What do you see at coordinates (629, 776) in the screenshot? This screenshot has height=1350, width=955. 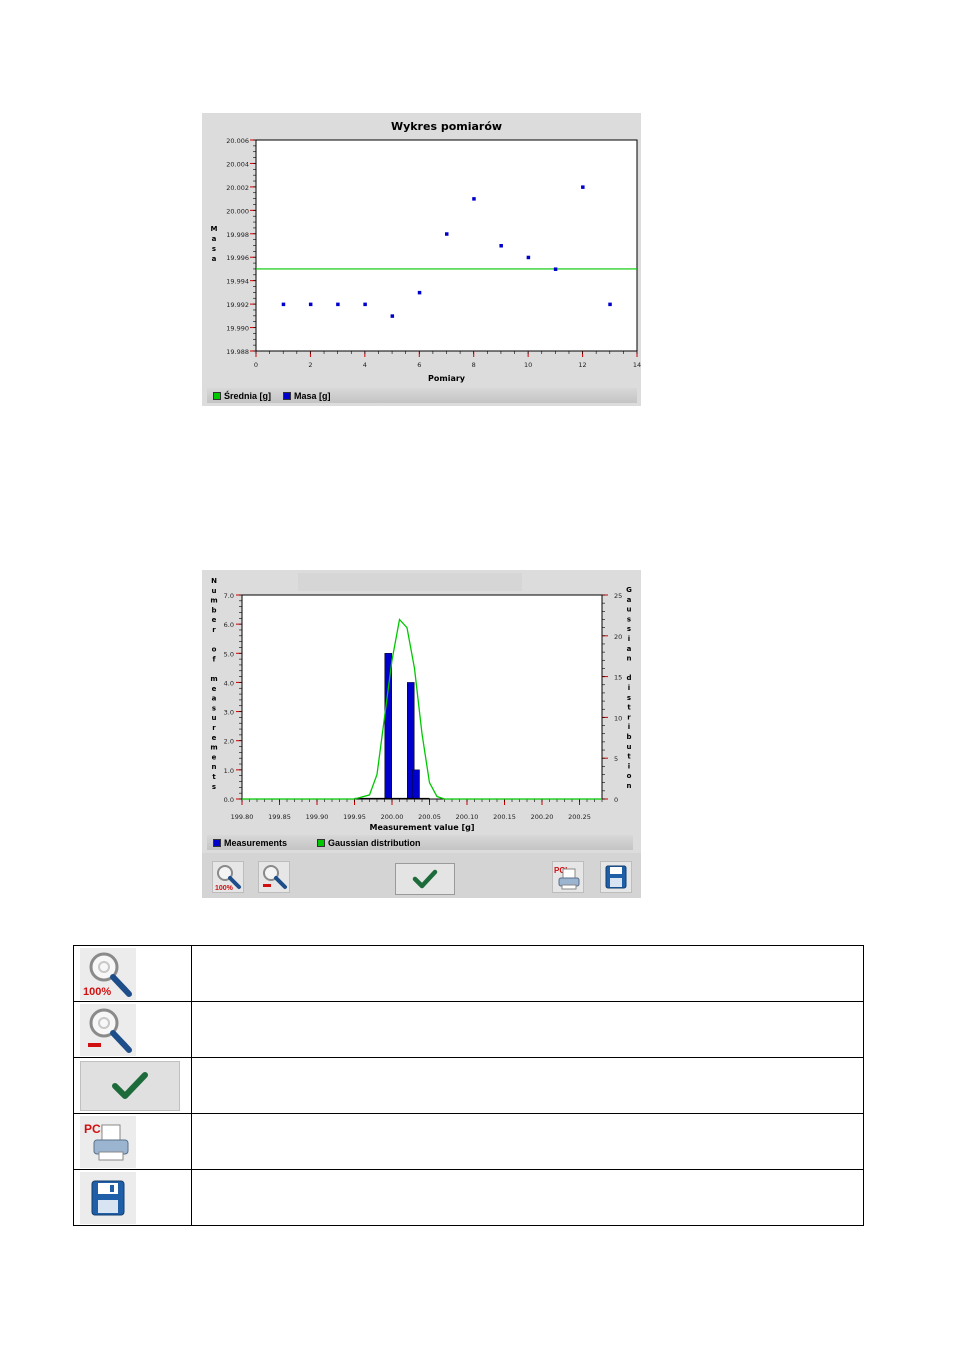 I see `y2-axis-label-char: o` at bounding box center [629, 776].